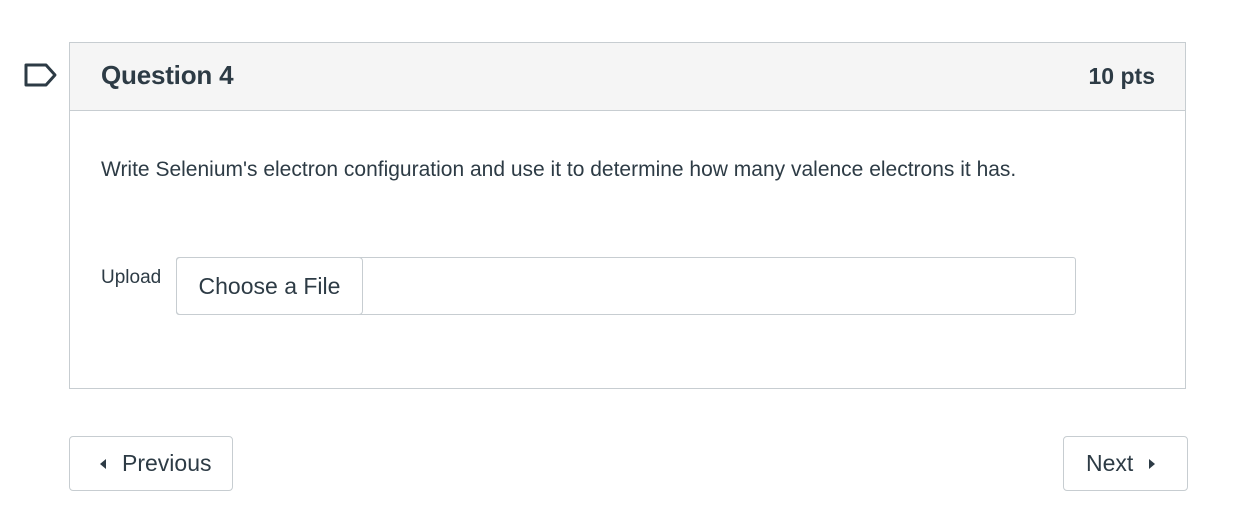 The image size is (1257, 516). What do you see at coordinates (167, 463) in the screenshot?
I see `previous-label: Previous` at bounding box center [167, 463].